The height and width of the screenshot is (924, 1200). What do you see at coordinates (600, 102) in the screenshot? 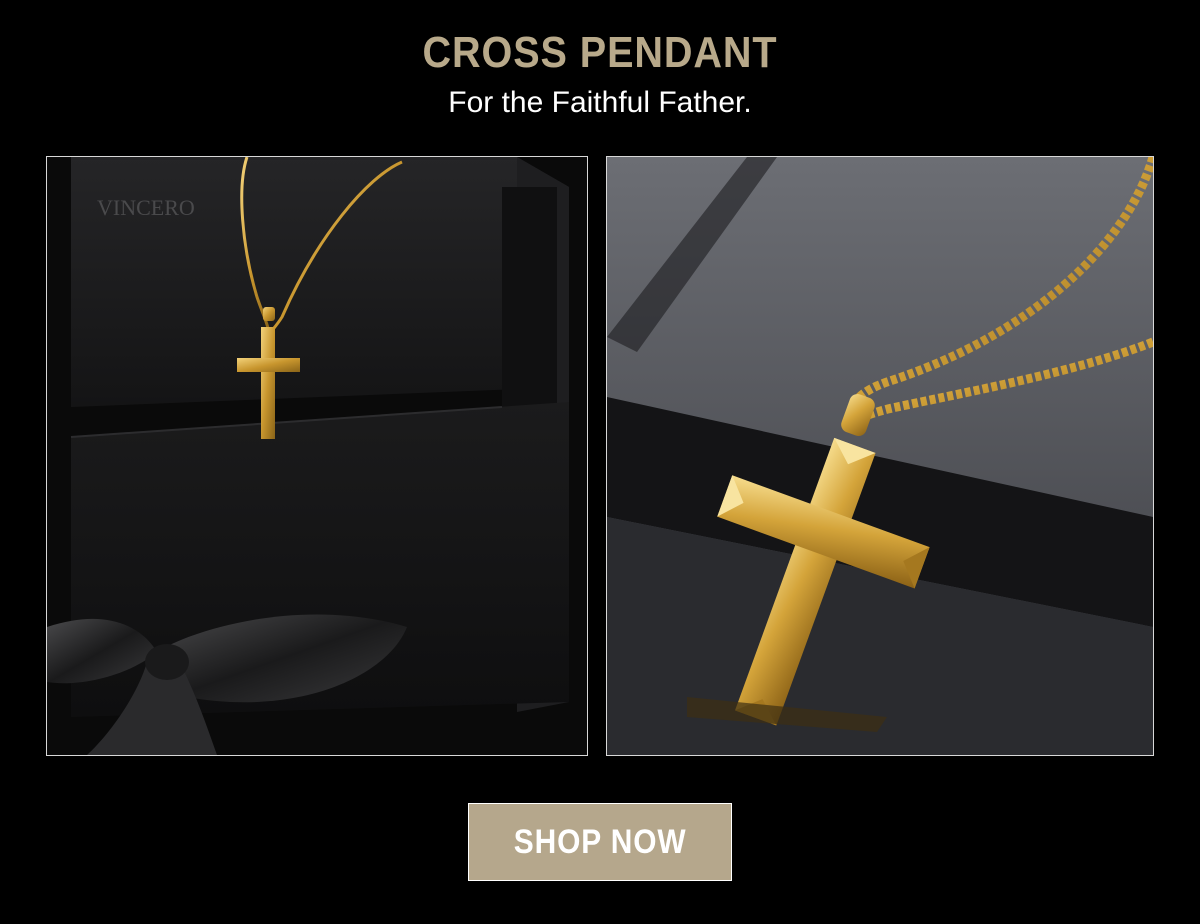
I see `page-subtitle: For the Faithful Father.` at bounding box center [600, 102].